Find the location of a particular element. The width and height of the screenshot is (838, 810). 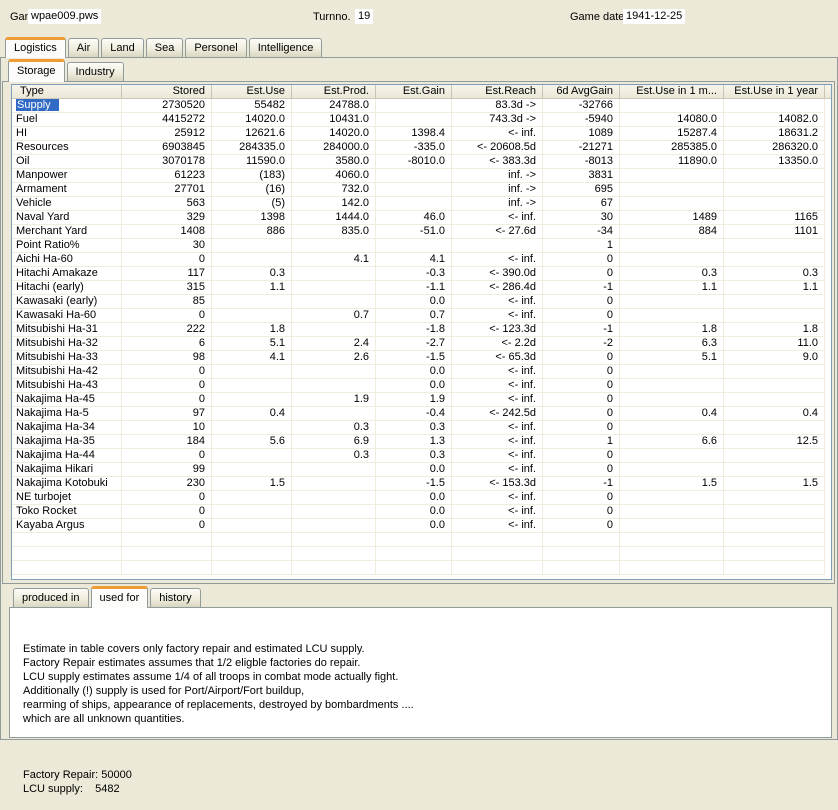

table-cell: -34 is located at coordinates (581, 232).